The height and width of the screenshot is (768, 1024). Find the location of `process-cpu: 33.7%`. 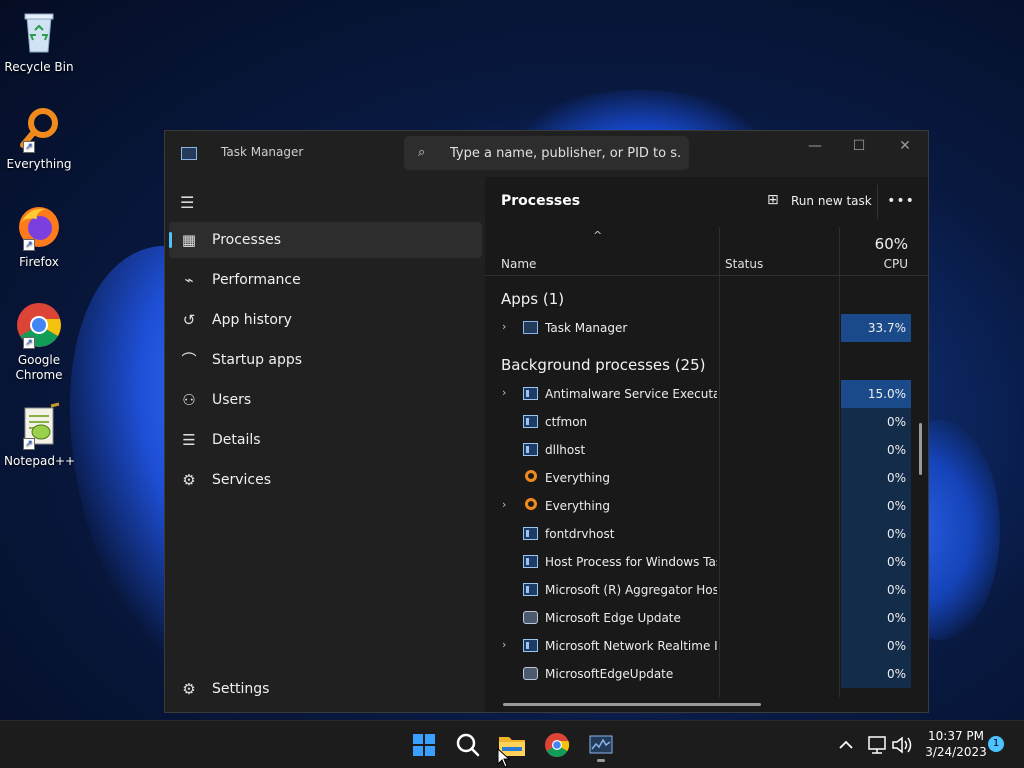

process-cpu: 33.7% is located at coordinates (876, 328).